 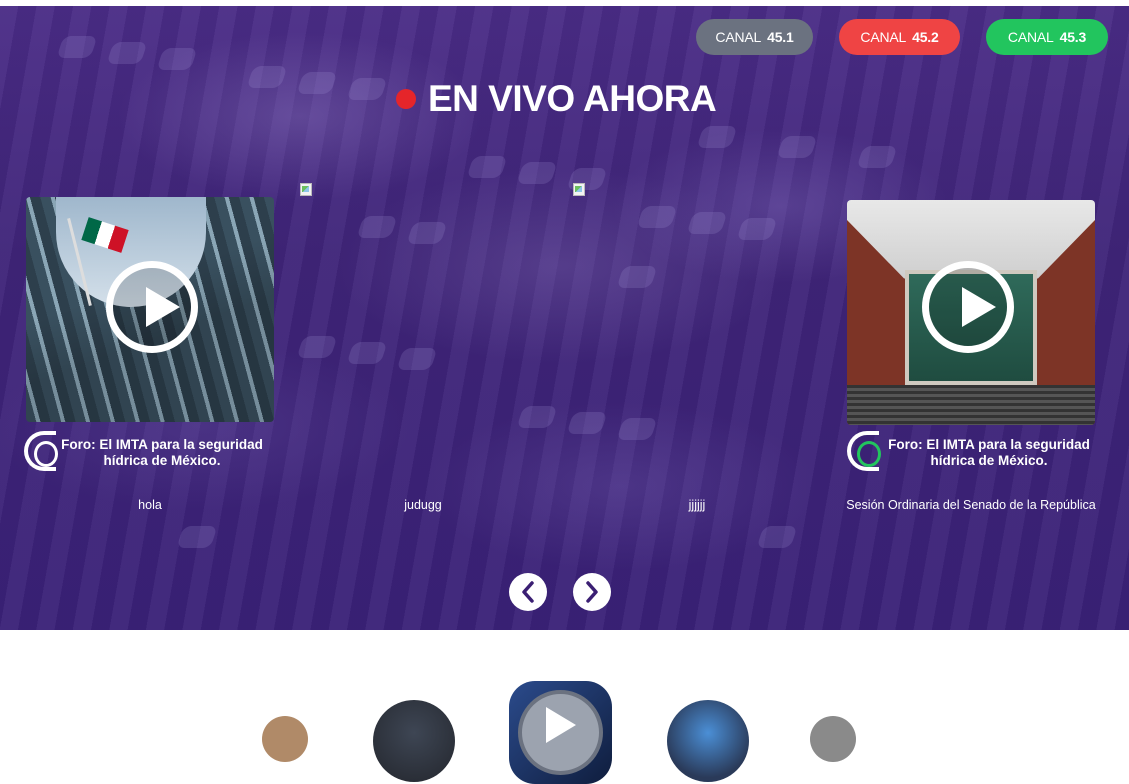 I want to click on carousel-prev-button, so click(x=528, y=592).